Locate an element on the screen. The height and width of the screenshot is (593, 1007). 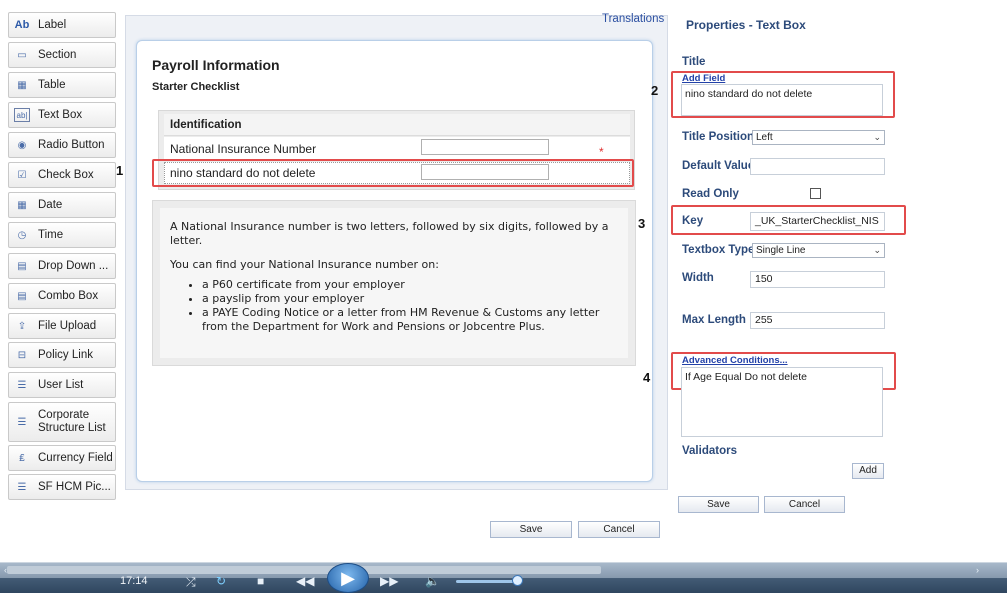
toolbox-item-label: Ab Label is located at coordinates (62, 25).